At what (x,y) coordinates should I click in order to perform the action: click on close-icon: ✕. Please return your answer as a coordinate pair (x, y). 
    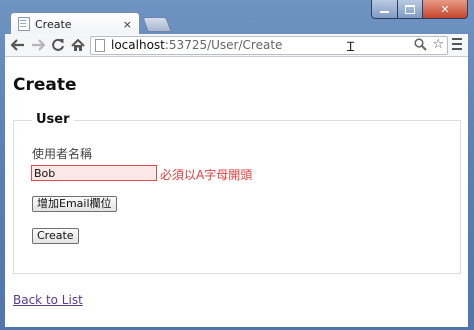
    Looking at the image, I should click on (445, 9).